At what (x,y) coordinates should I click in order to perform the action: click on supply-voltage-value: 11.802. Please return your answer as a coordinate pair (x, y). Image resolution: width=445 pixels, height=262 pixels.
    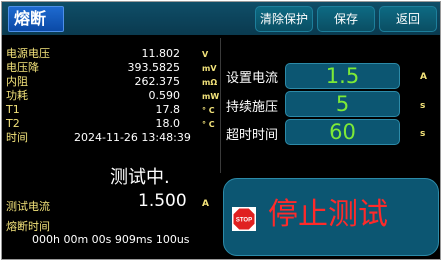
    Looking at the image, I should click on (161, 53).